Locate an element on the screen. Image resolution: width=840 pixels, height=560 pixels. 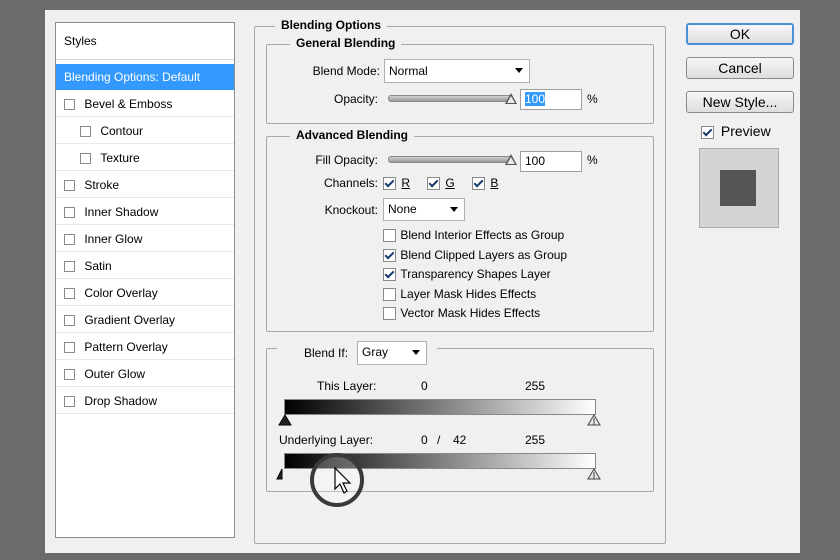
layer-mask-hides-checkbox is located at coordinates (389, 295).